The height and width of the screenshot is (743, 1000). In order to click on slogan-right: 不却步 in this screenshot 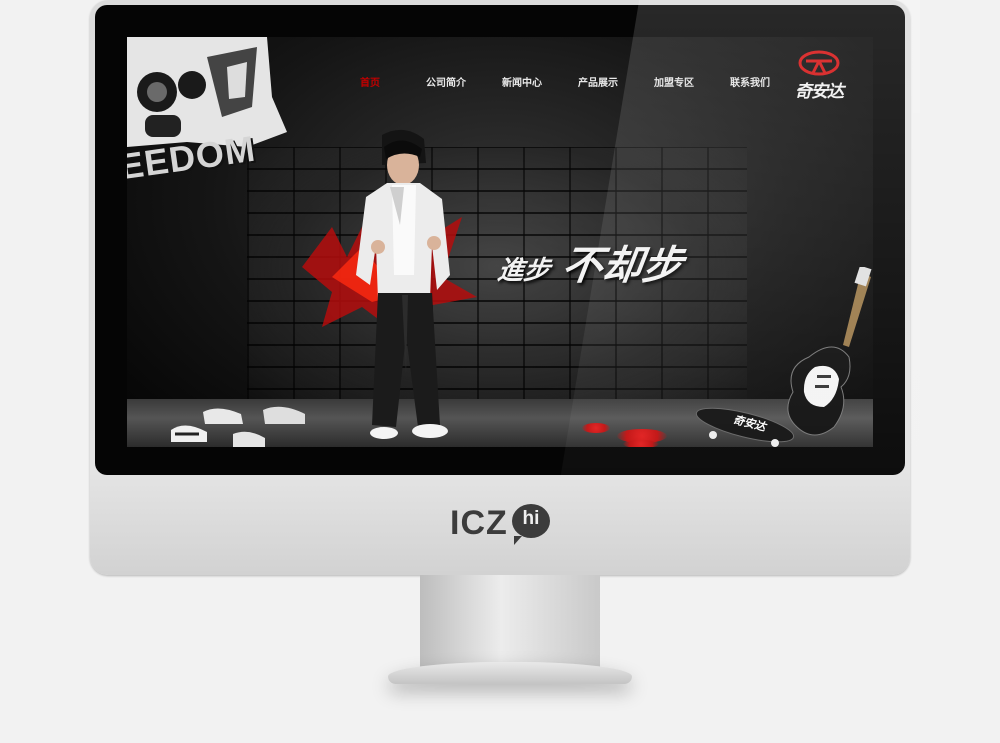, I will do `click(622, 266)`.